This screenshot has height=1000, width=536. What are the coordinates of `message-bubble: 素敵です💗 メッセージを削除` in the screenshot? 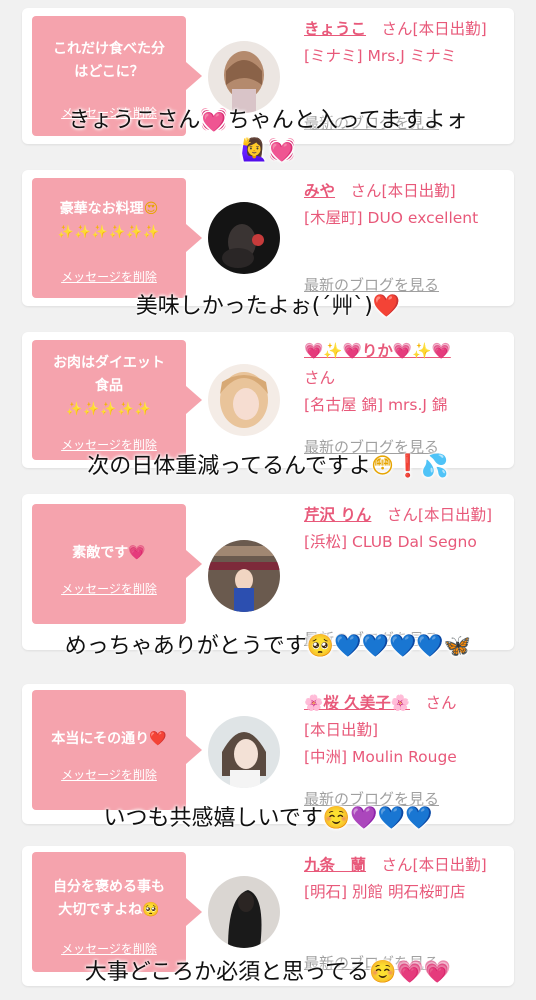 It's located at (117, 564).